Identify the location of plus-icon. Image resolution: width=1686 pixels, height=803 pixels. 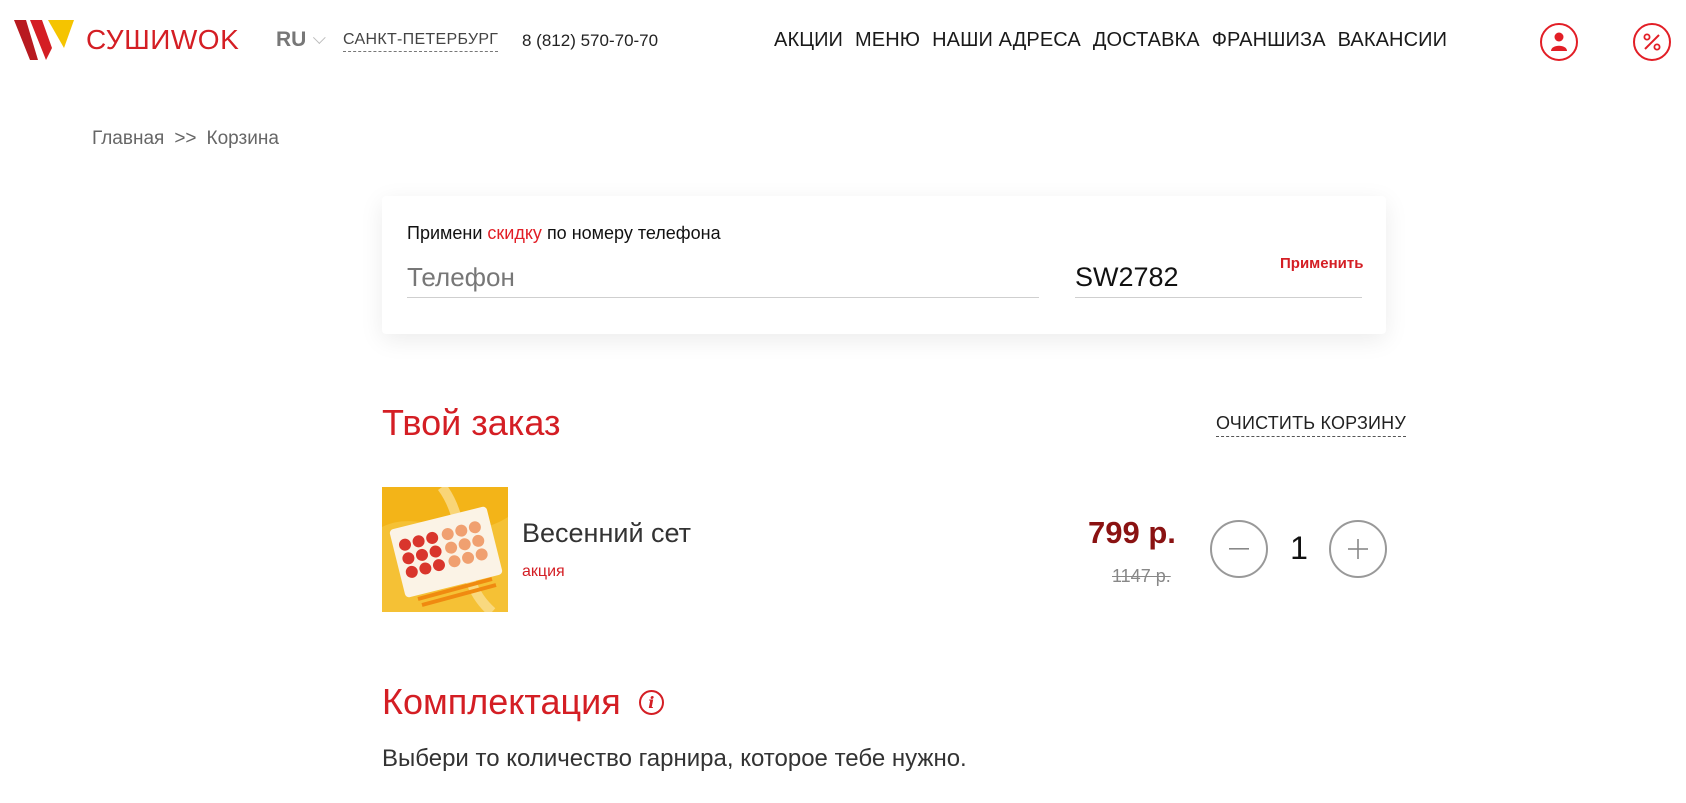
(1358, 549).